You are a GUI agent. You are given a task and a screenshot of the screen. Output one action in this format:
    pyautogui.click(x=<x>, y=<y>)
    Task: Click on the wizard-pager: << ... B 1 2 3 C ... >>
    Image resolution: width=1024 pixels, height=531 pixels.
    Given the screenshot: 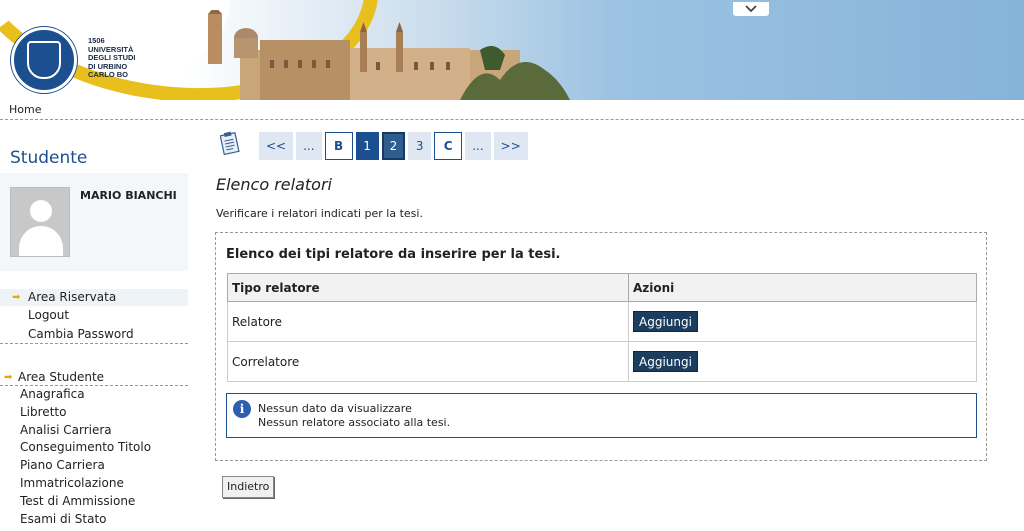 What is the action you would take?
    pyautogui.click(x=393, y=146)
    